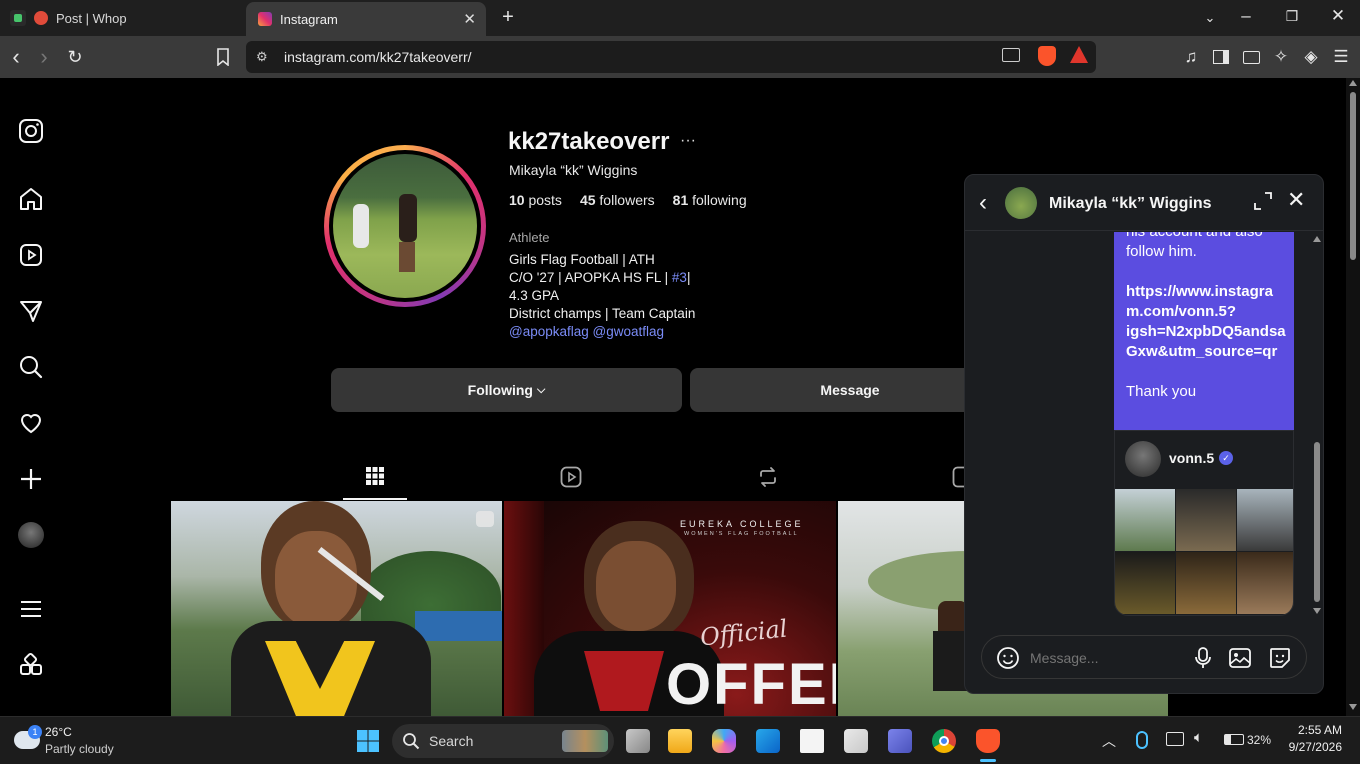 The height and width of the screenshot is (764, 1360). What do you see at coordinates (91, 18) in the screenshot?
I see `tab-label: Post | Whop` at bounding box center [91, 18].